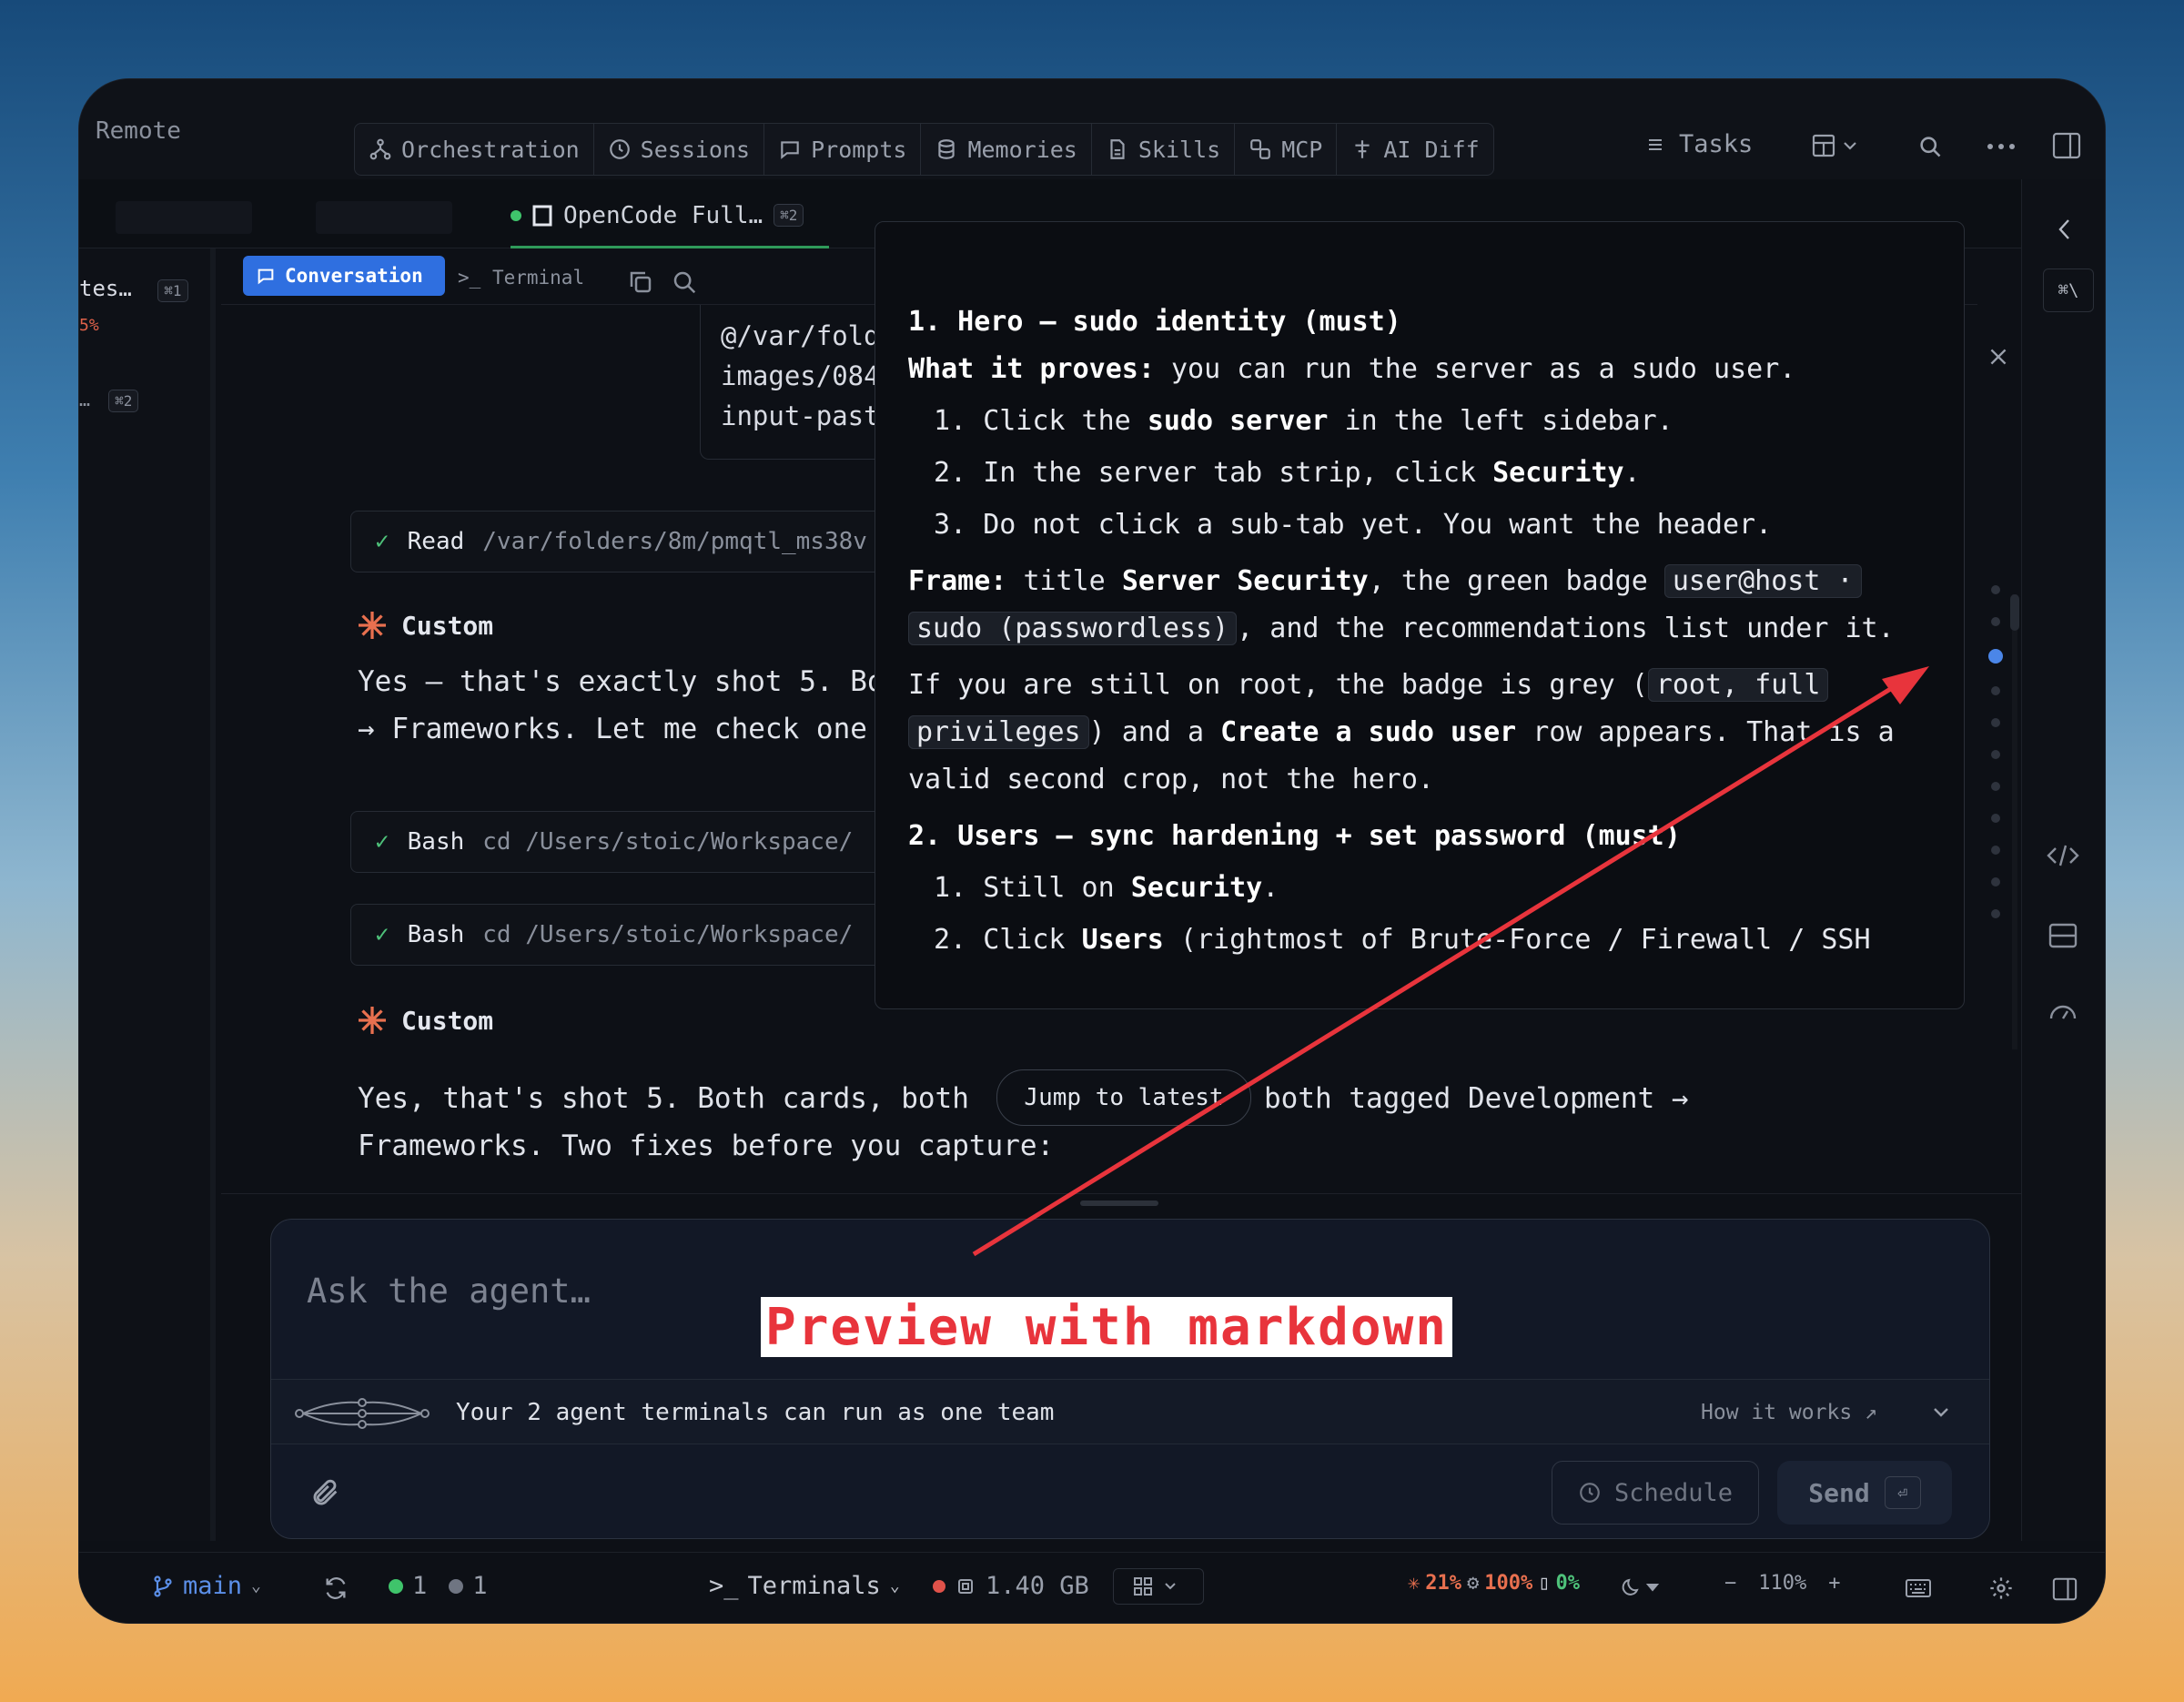 The image size is (2184, 1702). What do you see at coordinates (1590, 1492) in the screenshot?
I see `clock-icon` at bounding box center [1590, 1492].